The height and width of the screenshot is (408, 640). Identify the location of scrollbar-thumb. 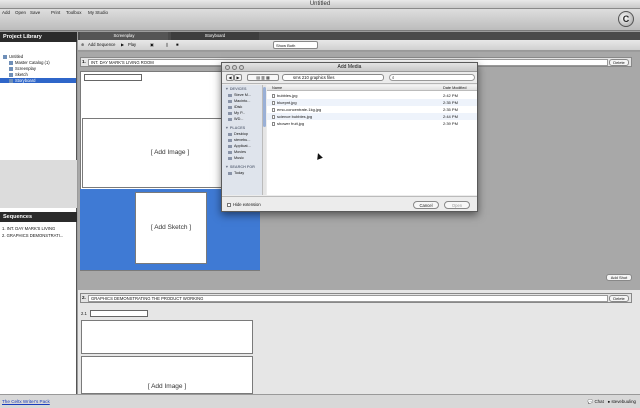
(264, 107).